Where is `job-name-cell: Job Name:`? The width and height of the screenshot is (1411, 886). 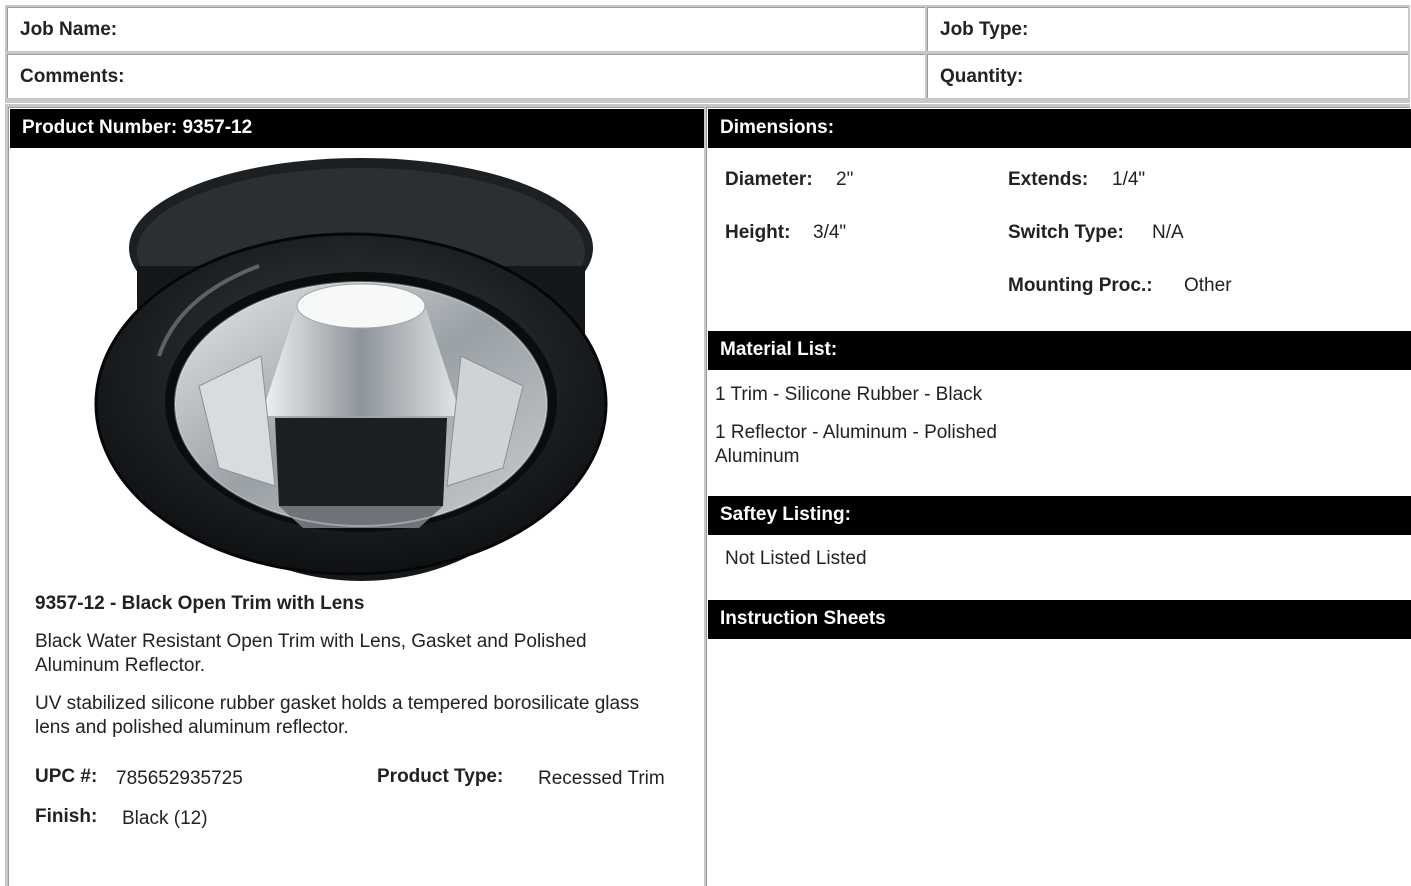 job-name-cell: Job Name: is located at coordinates (466, 29).